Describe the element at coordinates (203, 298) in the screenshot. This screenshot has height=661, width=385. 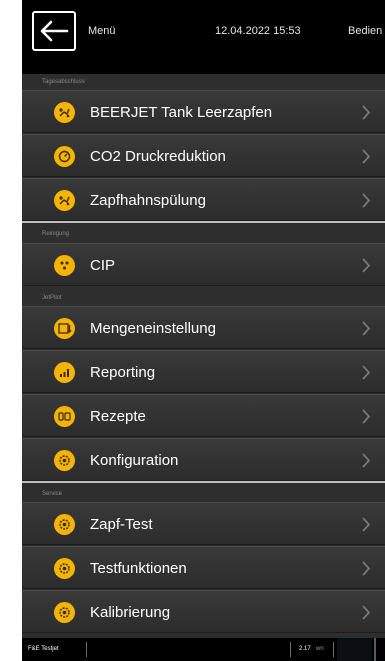
I see `section-header-jetpilot: JetPilot` at that location.